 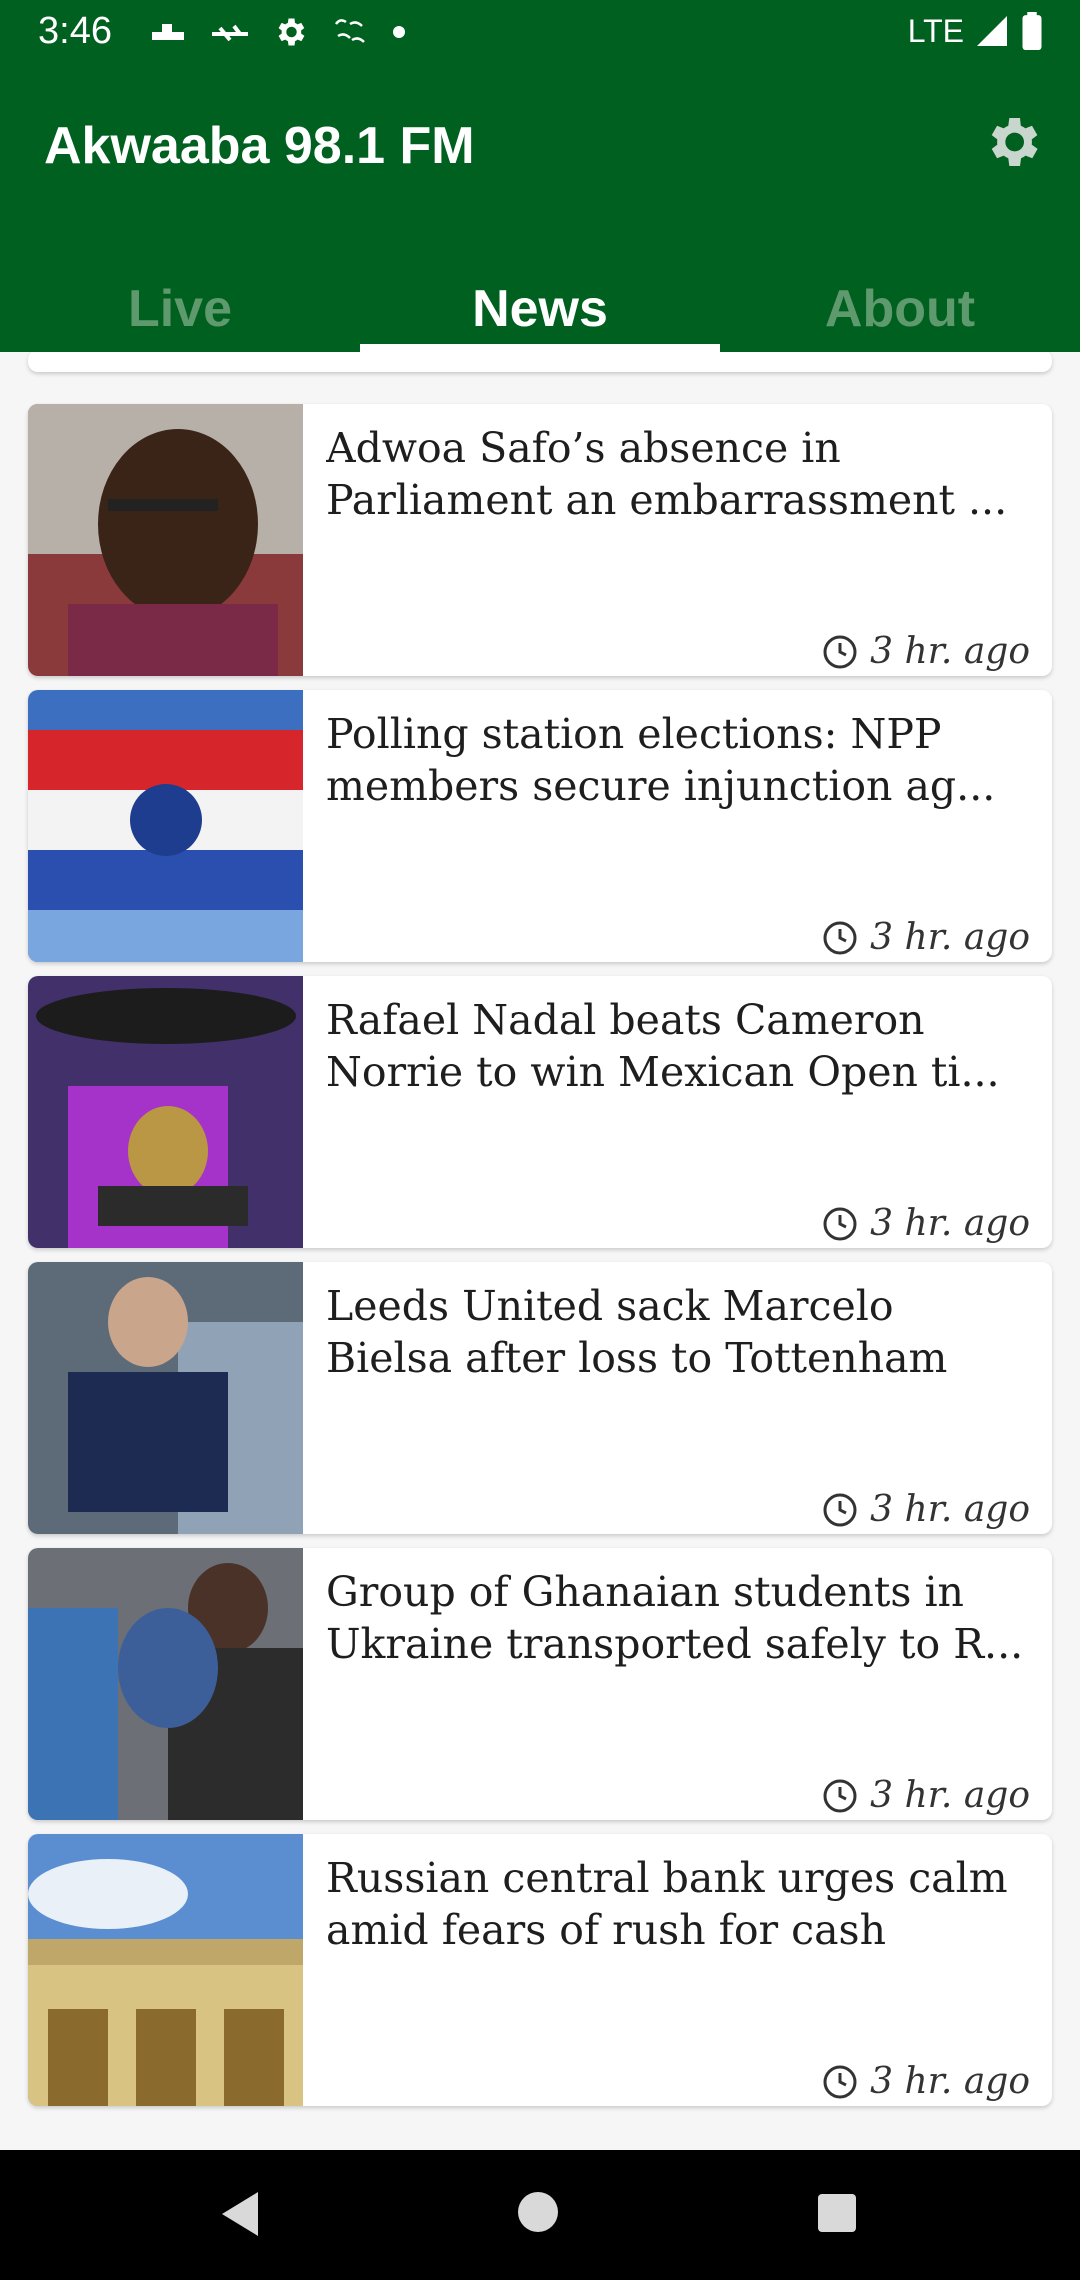 What do you see at coordinates (540, 209) in the screenshot?
I see `app-bar: Akwaaba 98.1 FM Live News About` at bounding box center [540, 209].